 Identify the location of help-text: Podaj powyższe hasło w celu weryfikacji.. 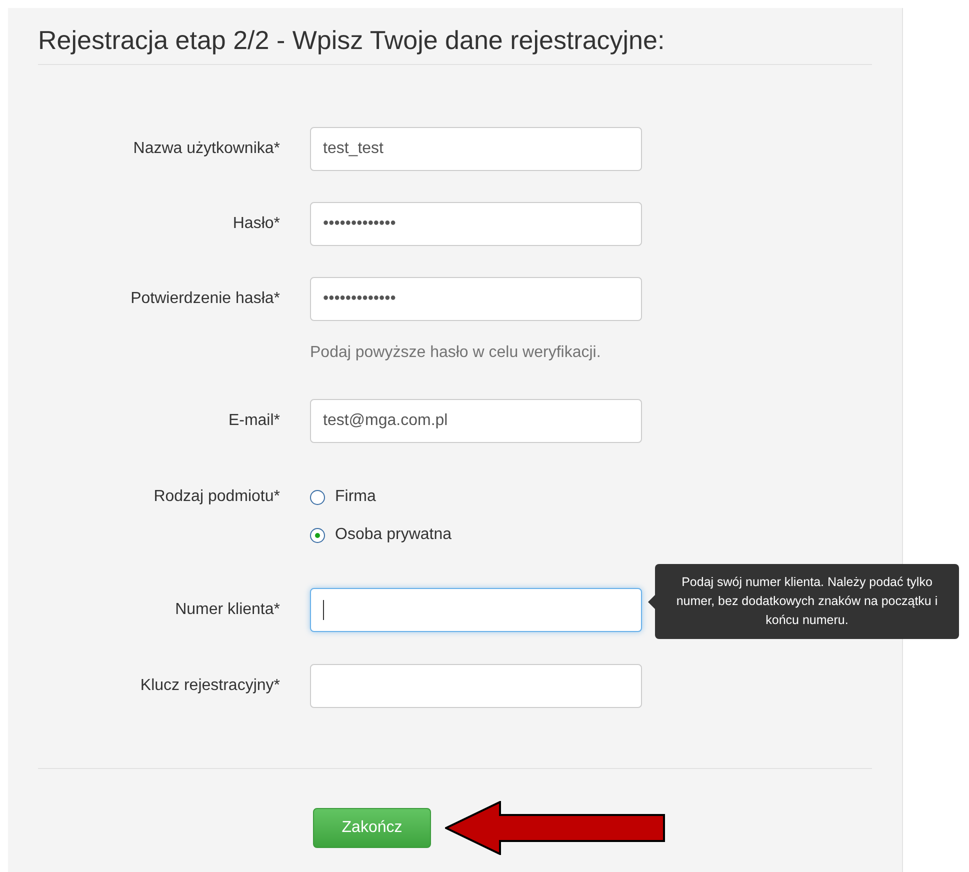
(456, 353).